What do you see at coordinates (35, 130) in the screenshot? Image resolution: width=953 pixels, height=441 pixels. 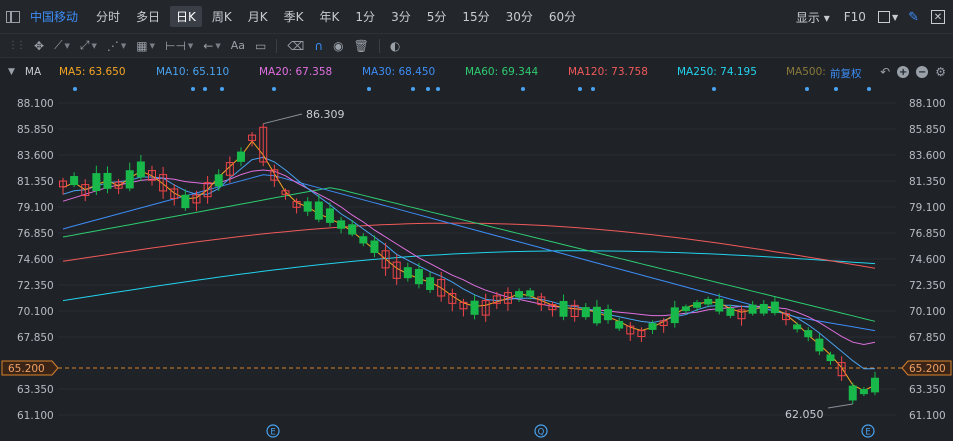 I see `y-tick-label-left: 85.850` at bounding box center [35, 130].